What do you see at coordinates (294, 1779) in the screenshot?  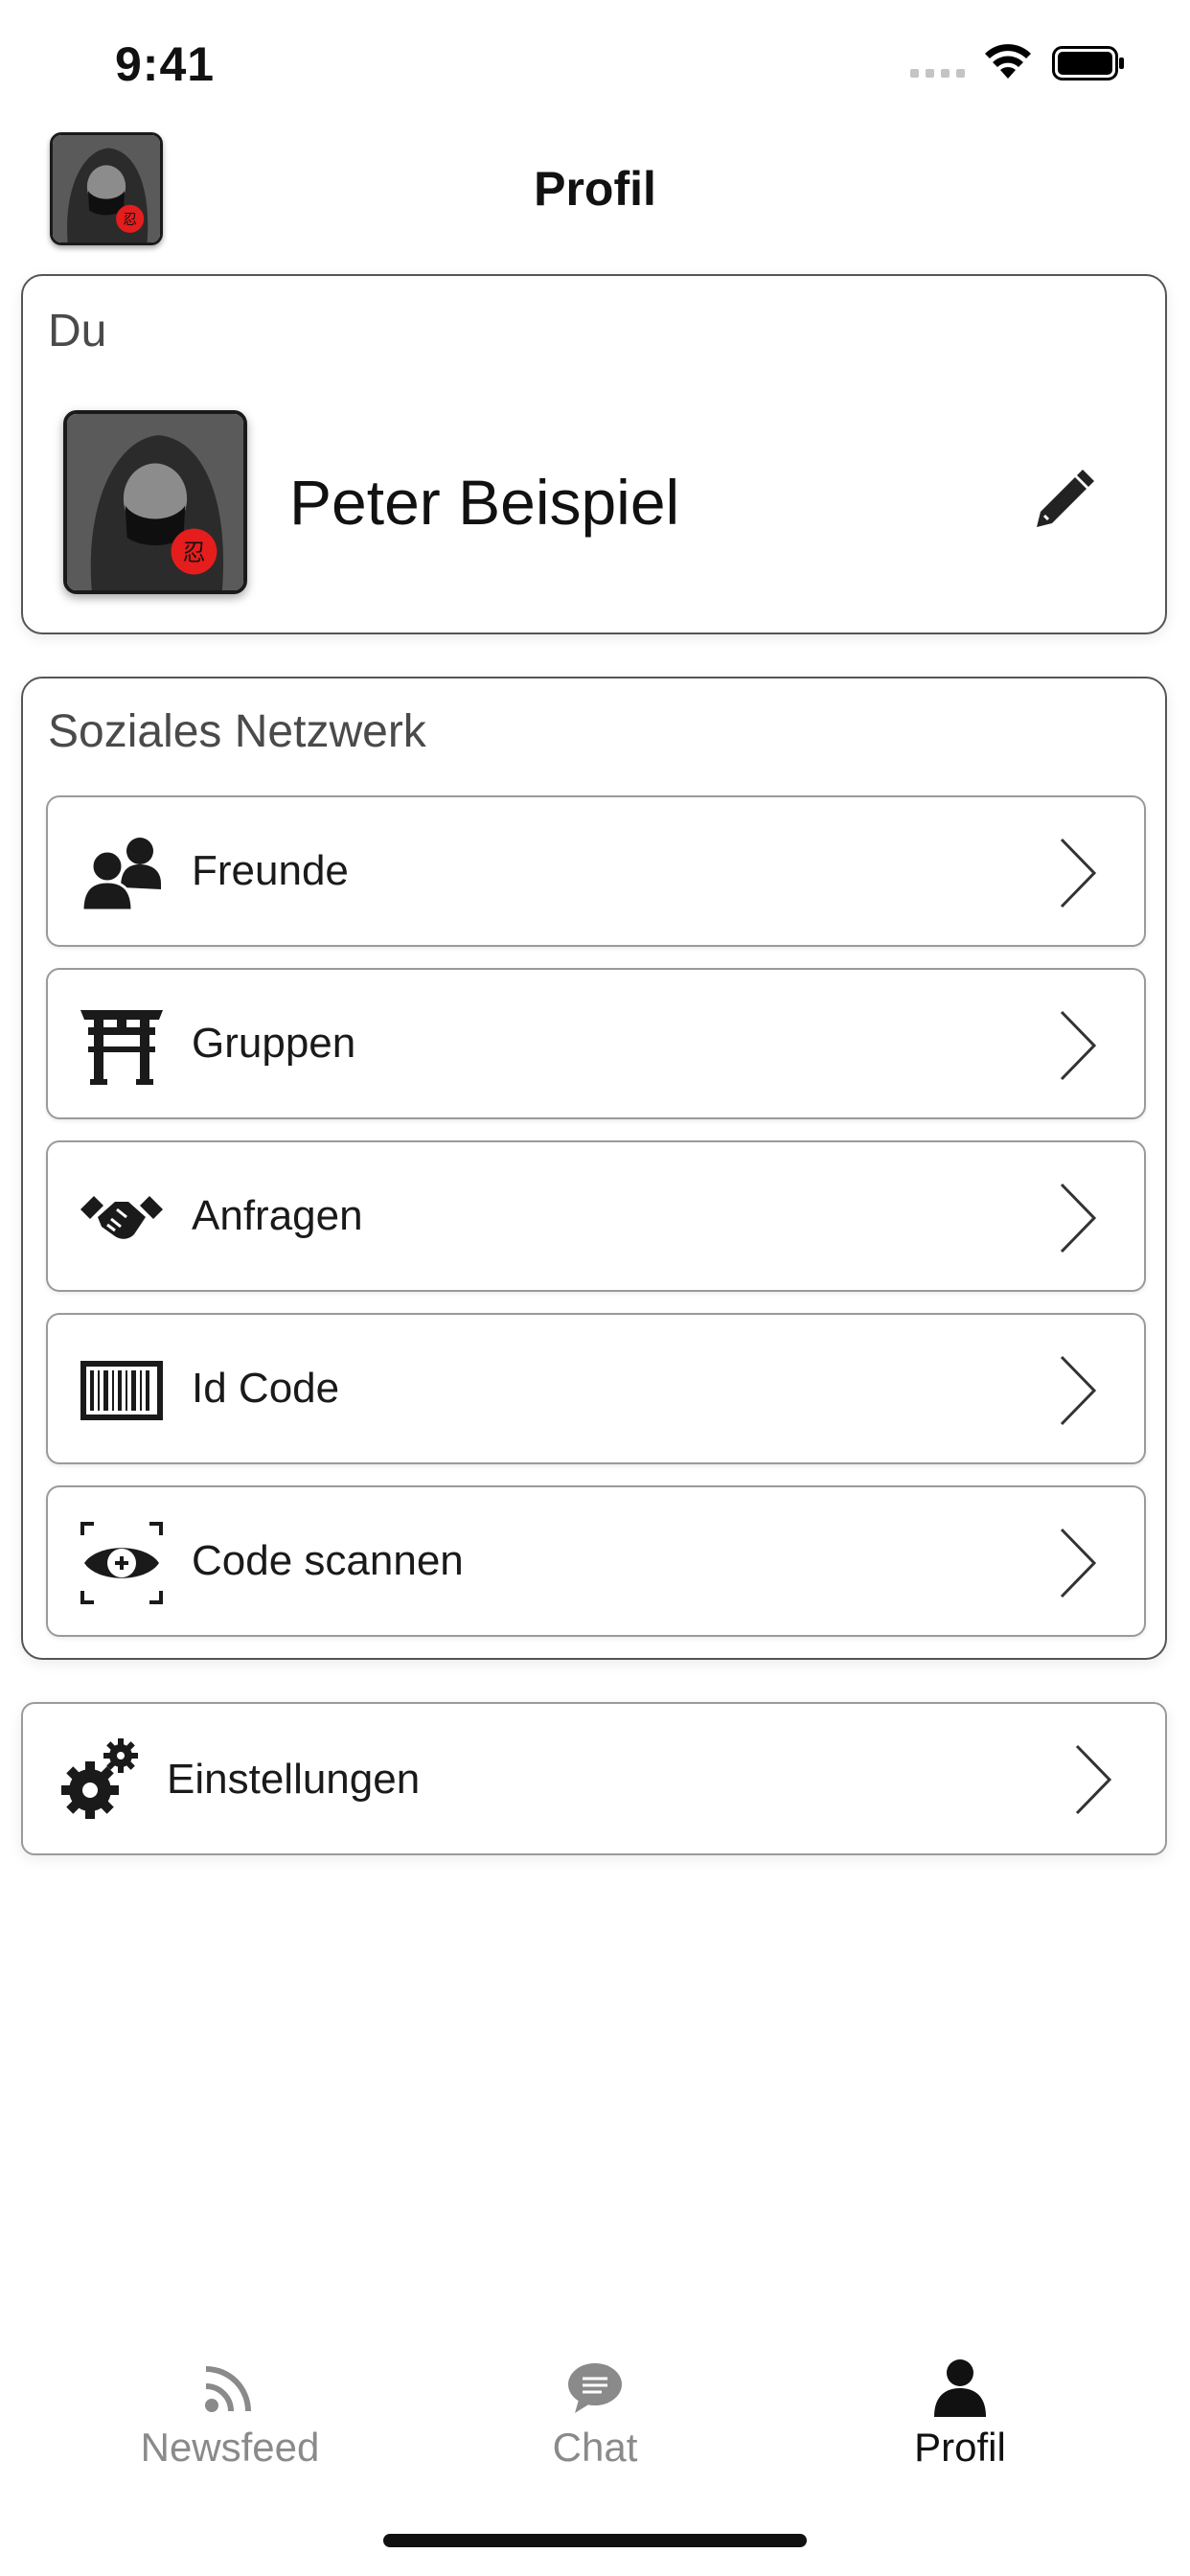 I see `settings-label: Einstellungen` at bounding box center [294, 1779].